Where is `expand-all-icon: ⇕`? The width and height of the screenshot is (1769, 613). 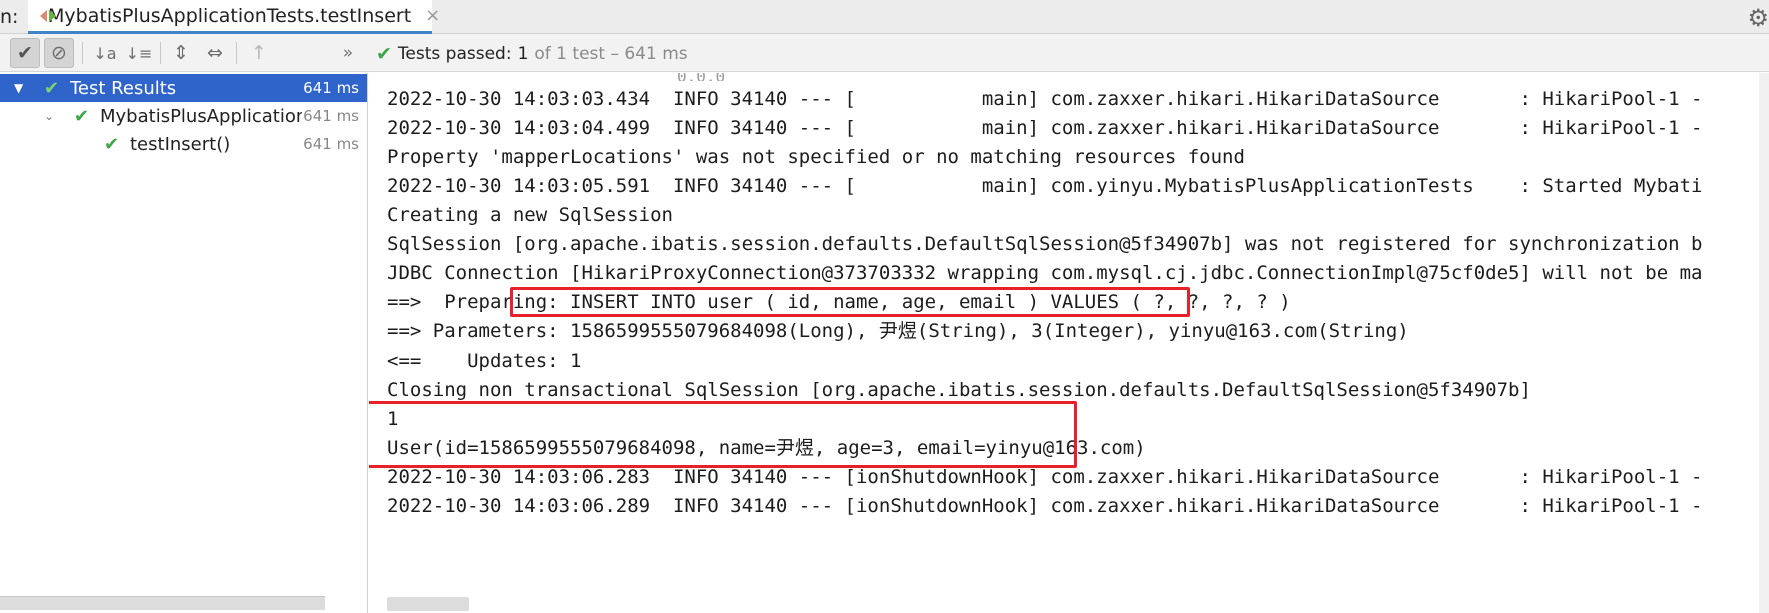 expand-all-icon: ⇕ is located at coordinates (181, 53).